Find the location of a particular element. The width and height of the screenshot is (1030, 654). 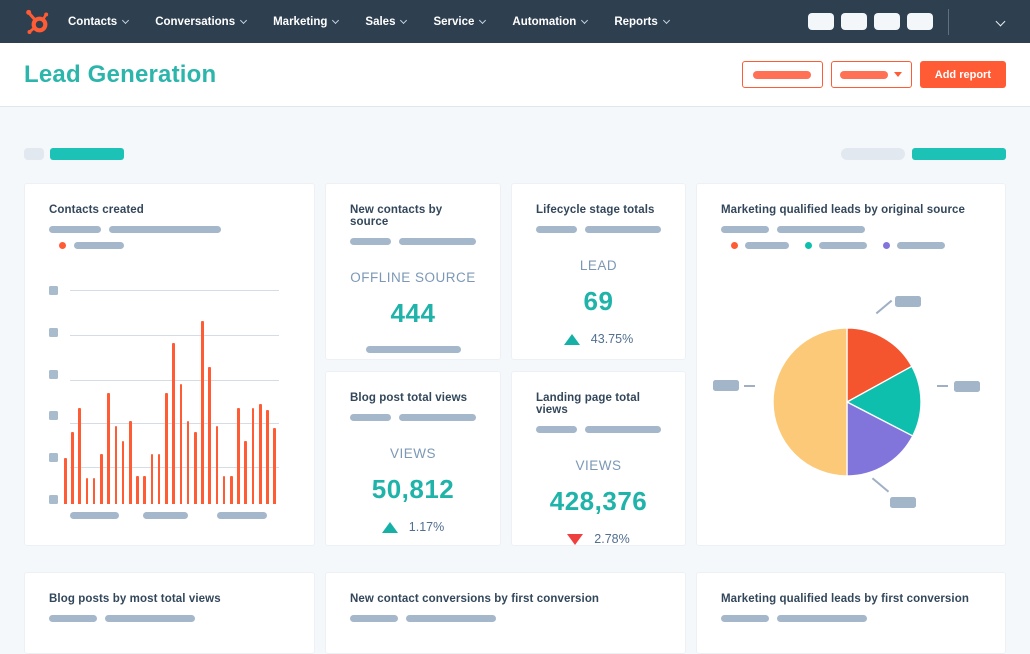

delta-value: 43.75% is located at coordinates (612, 339).